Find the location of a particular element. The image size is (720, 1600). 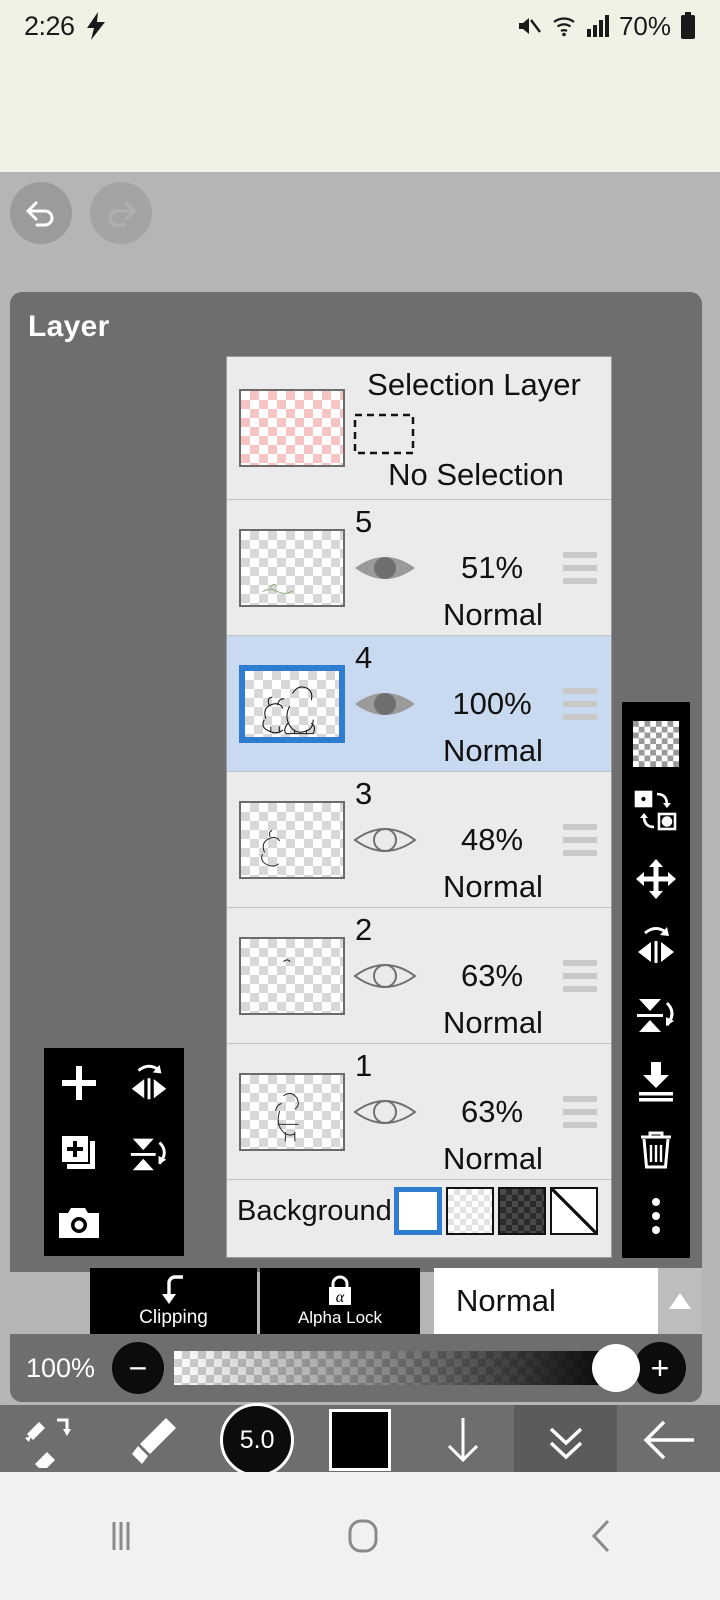

opacity-slider-track is located at coordinates (407, 1368).